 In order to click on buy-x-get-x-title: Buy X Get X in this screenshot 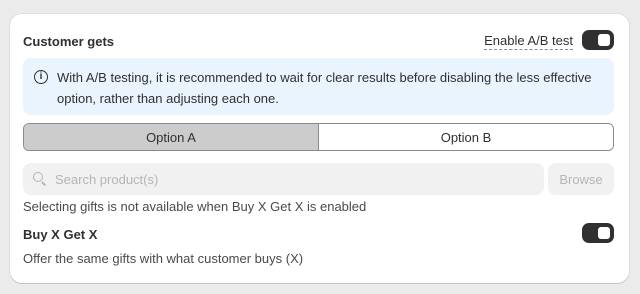, I will do `click(60, 234)`.